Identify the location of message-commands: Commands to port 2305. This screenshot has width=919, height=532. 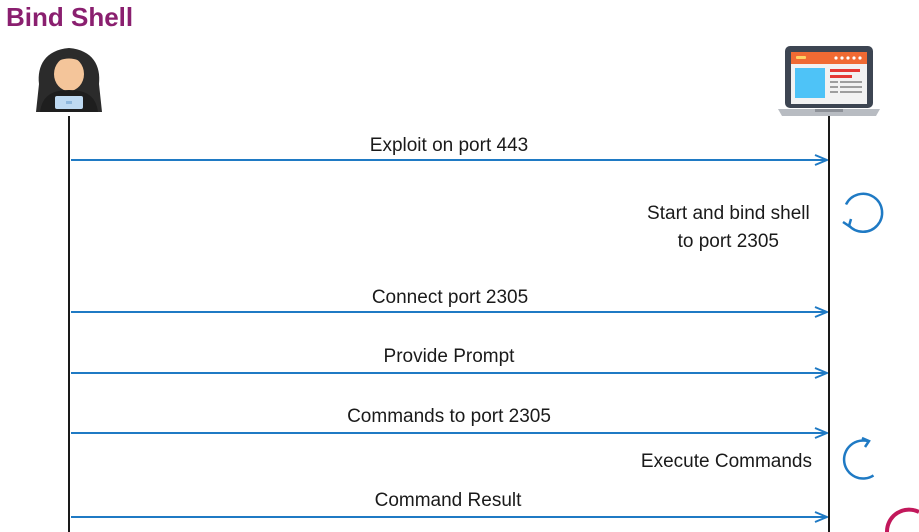
(449, 419).